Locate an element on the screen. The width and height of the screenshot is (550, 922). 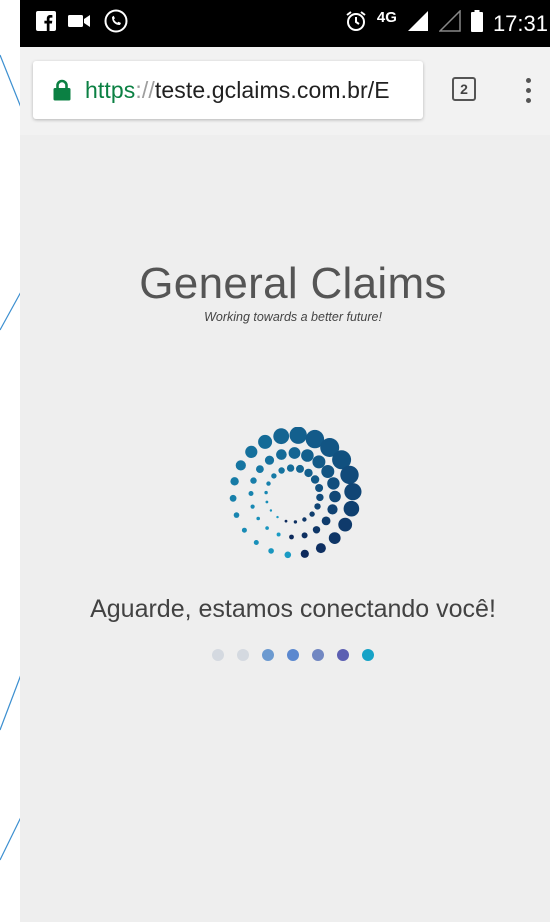
brand-title: General Claims is located at coordinates (293, 283).